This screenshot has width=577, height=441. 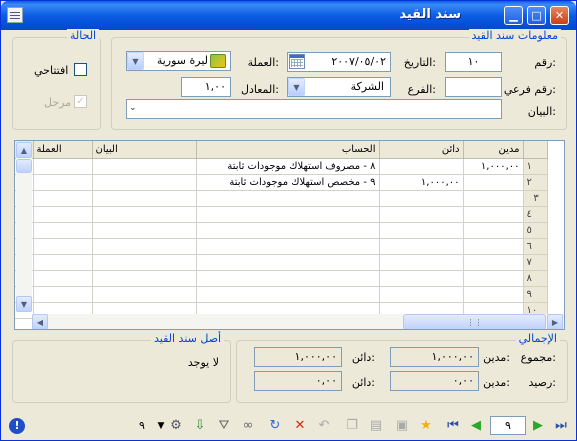 What do you see at coordinates (63, 150) in the screenshot?
I see `col-header-currency: العملة` at bounding box center [63, 150].